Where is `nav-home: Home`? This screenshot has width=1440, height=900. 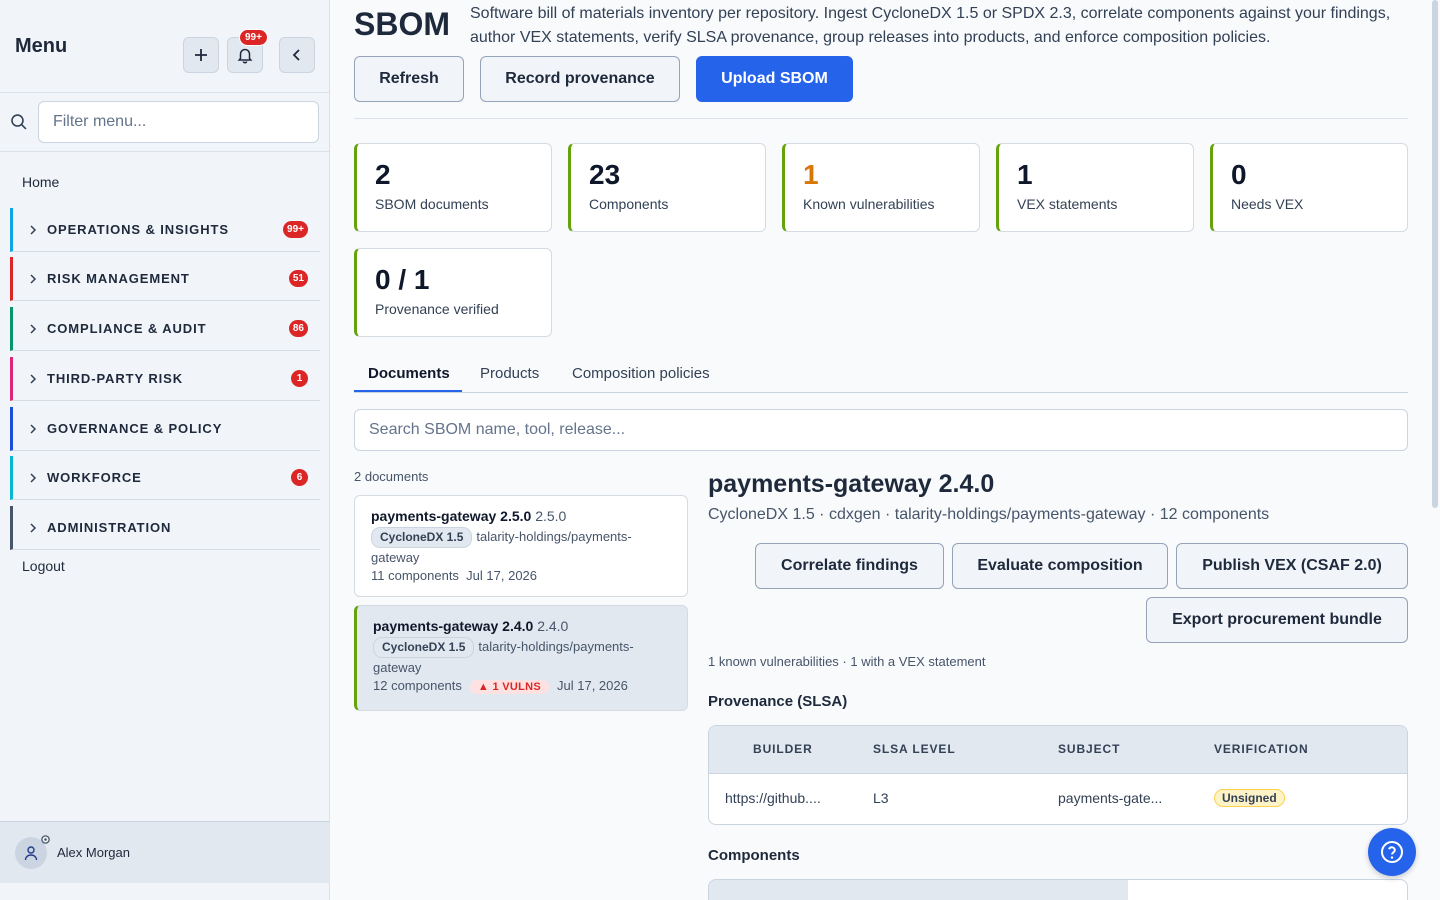
nav-home: Home is located at coordinates (40, 182).